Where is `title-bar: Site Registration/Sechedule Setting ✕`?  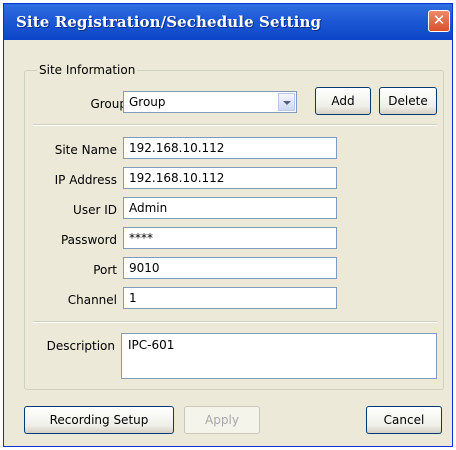 title-bar: Site Registration/Sechedule Setting ✕ is located at coordinates (228, 22).